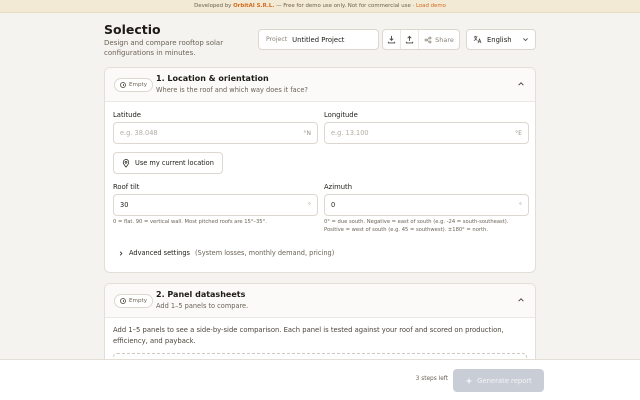  What do you see at coordinates (338, 187) in the screenshot?
I see `azimuth-label: Azimuth` at bounding box center [338, 187].